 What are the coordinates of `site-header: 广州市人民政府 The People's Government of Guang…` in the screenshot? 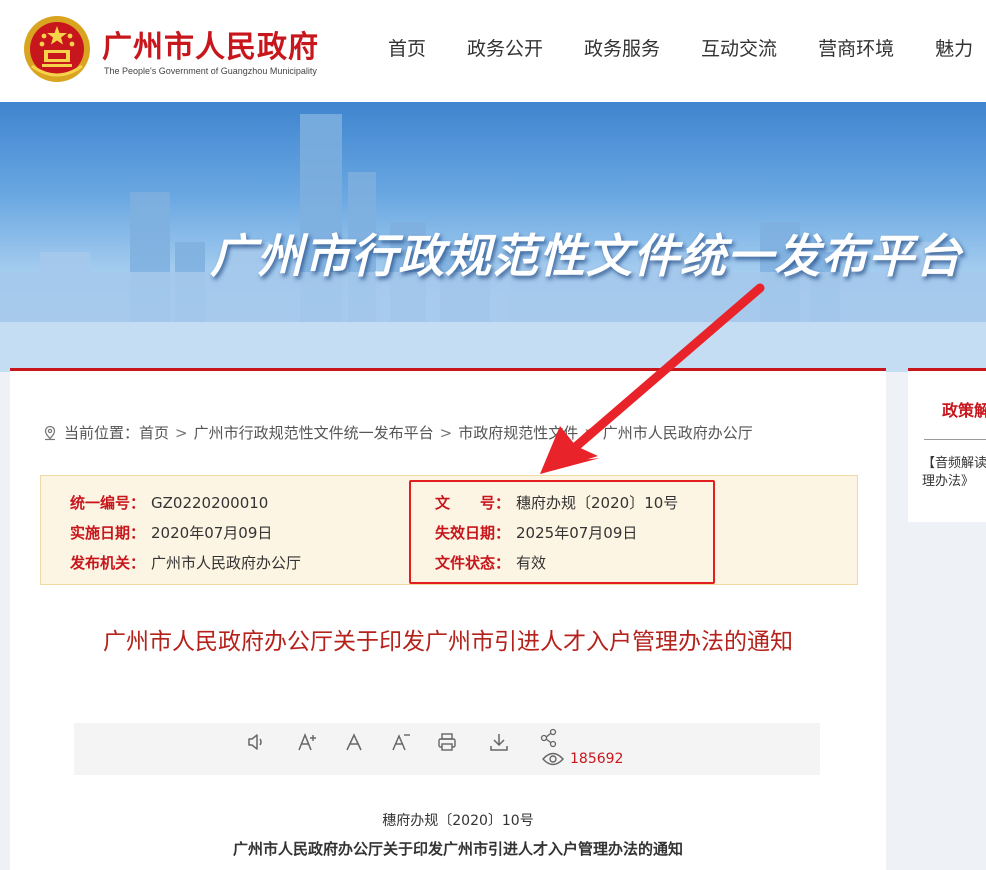 It's located at (493, 51).